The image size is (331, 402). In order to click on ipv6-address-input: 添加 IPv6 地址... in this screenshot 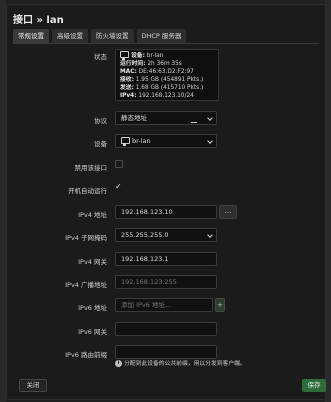, I will do `click(164, 305)`.